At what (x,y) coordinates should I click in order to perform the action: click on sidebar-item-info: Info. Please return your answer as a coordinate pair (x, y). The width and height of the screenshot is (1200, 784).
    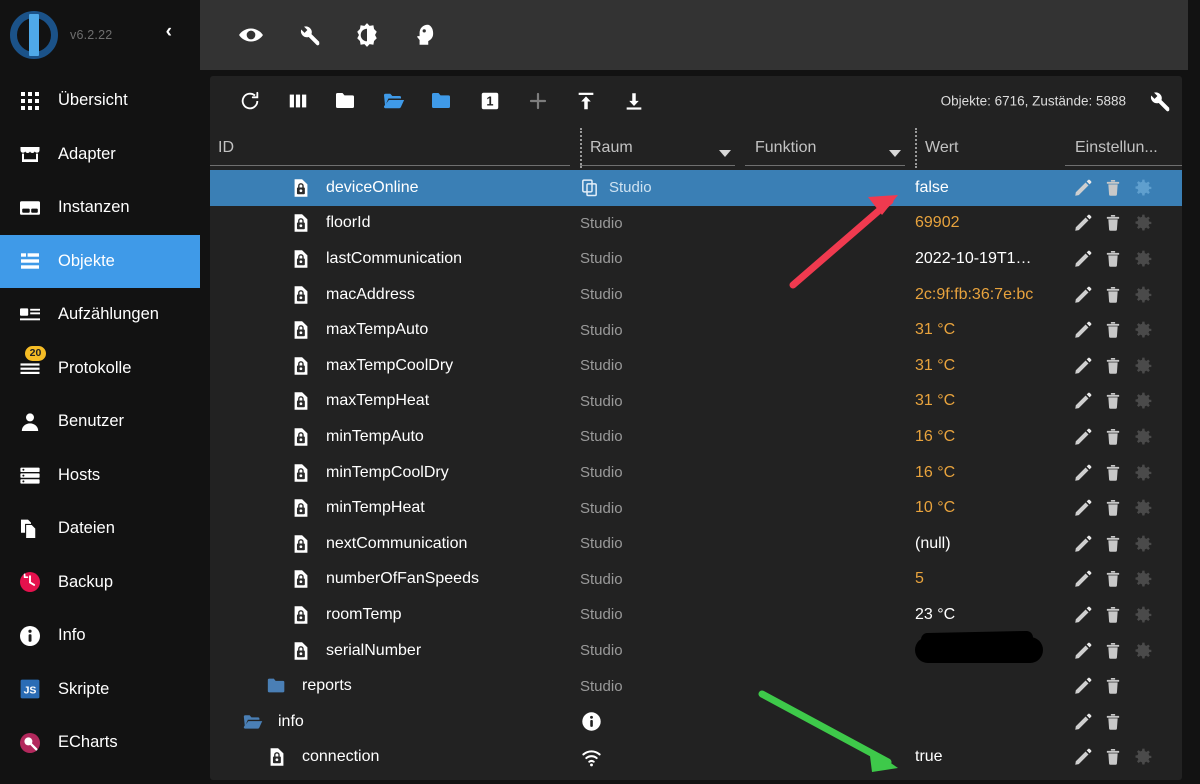
    Looking at the image, I should click on (100, 636).